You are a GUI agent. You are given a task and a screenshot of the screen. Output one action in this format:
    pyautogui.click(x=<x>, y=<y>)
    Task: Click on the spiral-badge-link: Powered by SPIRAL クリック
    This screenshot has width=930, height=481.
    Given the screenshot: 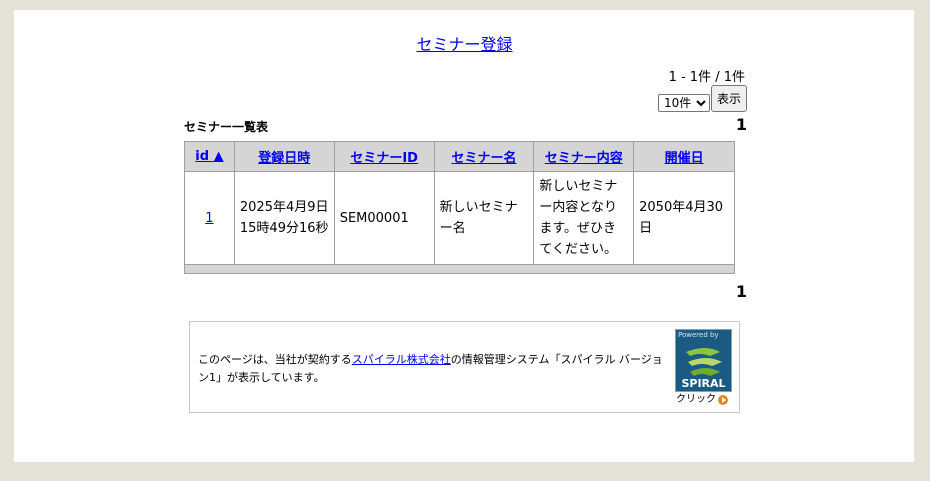 What is the action you would take?
    pyautogui.click(x=703, y=368)
    